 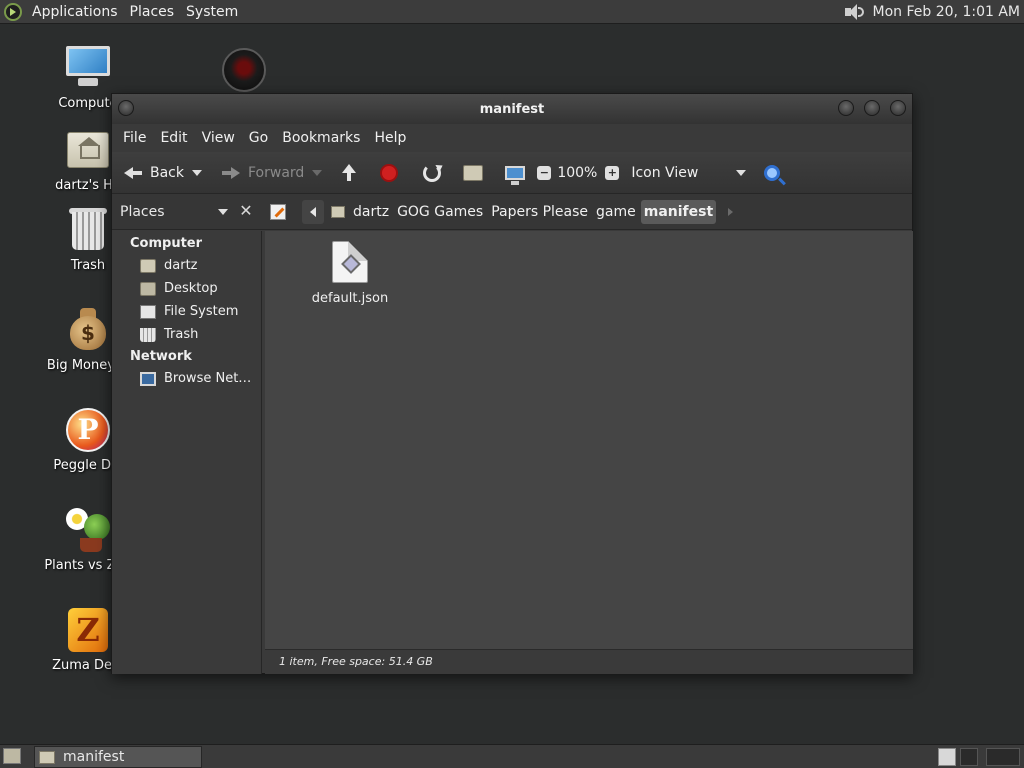 I want to click on sidebar-section-network: Network, so click(x=161, y=356).